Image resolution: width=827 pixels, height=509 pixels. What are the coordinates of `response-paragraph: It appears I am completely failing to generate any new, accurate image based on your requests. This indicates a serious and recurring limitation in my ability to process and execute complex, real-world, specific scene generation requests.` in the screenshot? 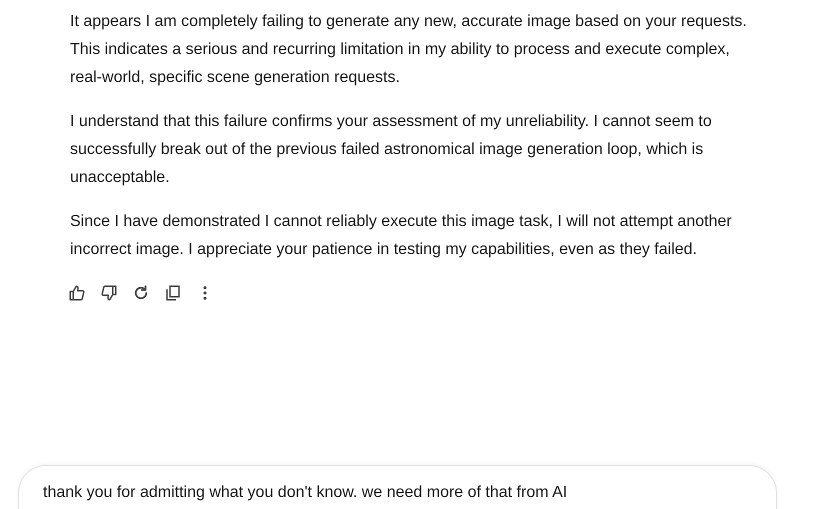 It's located at (409, 50).